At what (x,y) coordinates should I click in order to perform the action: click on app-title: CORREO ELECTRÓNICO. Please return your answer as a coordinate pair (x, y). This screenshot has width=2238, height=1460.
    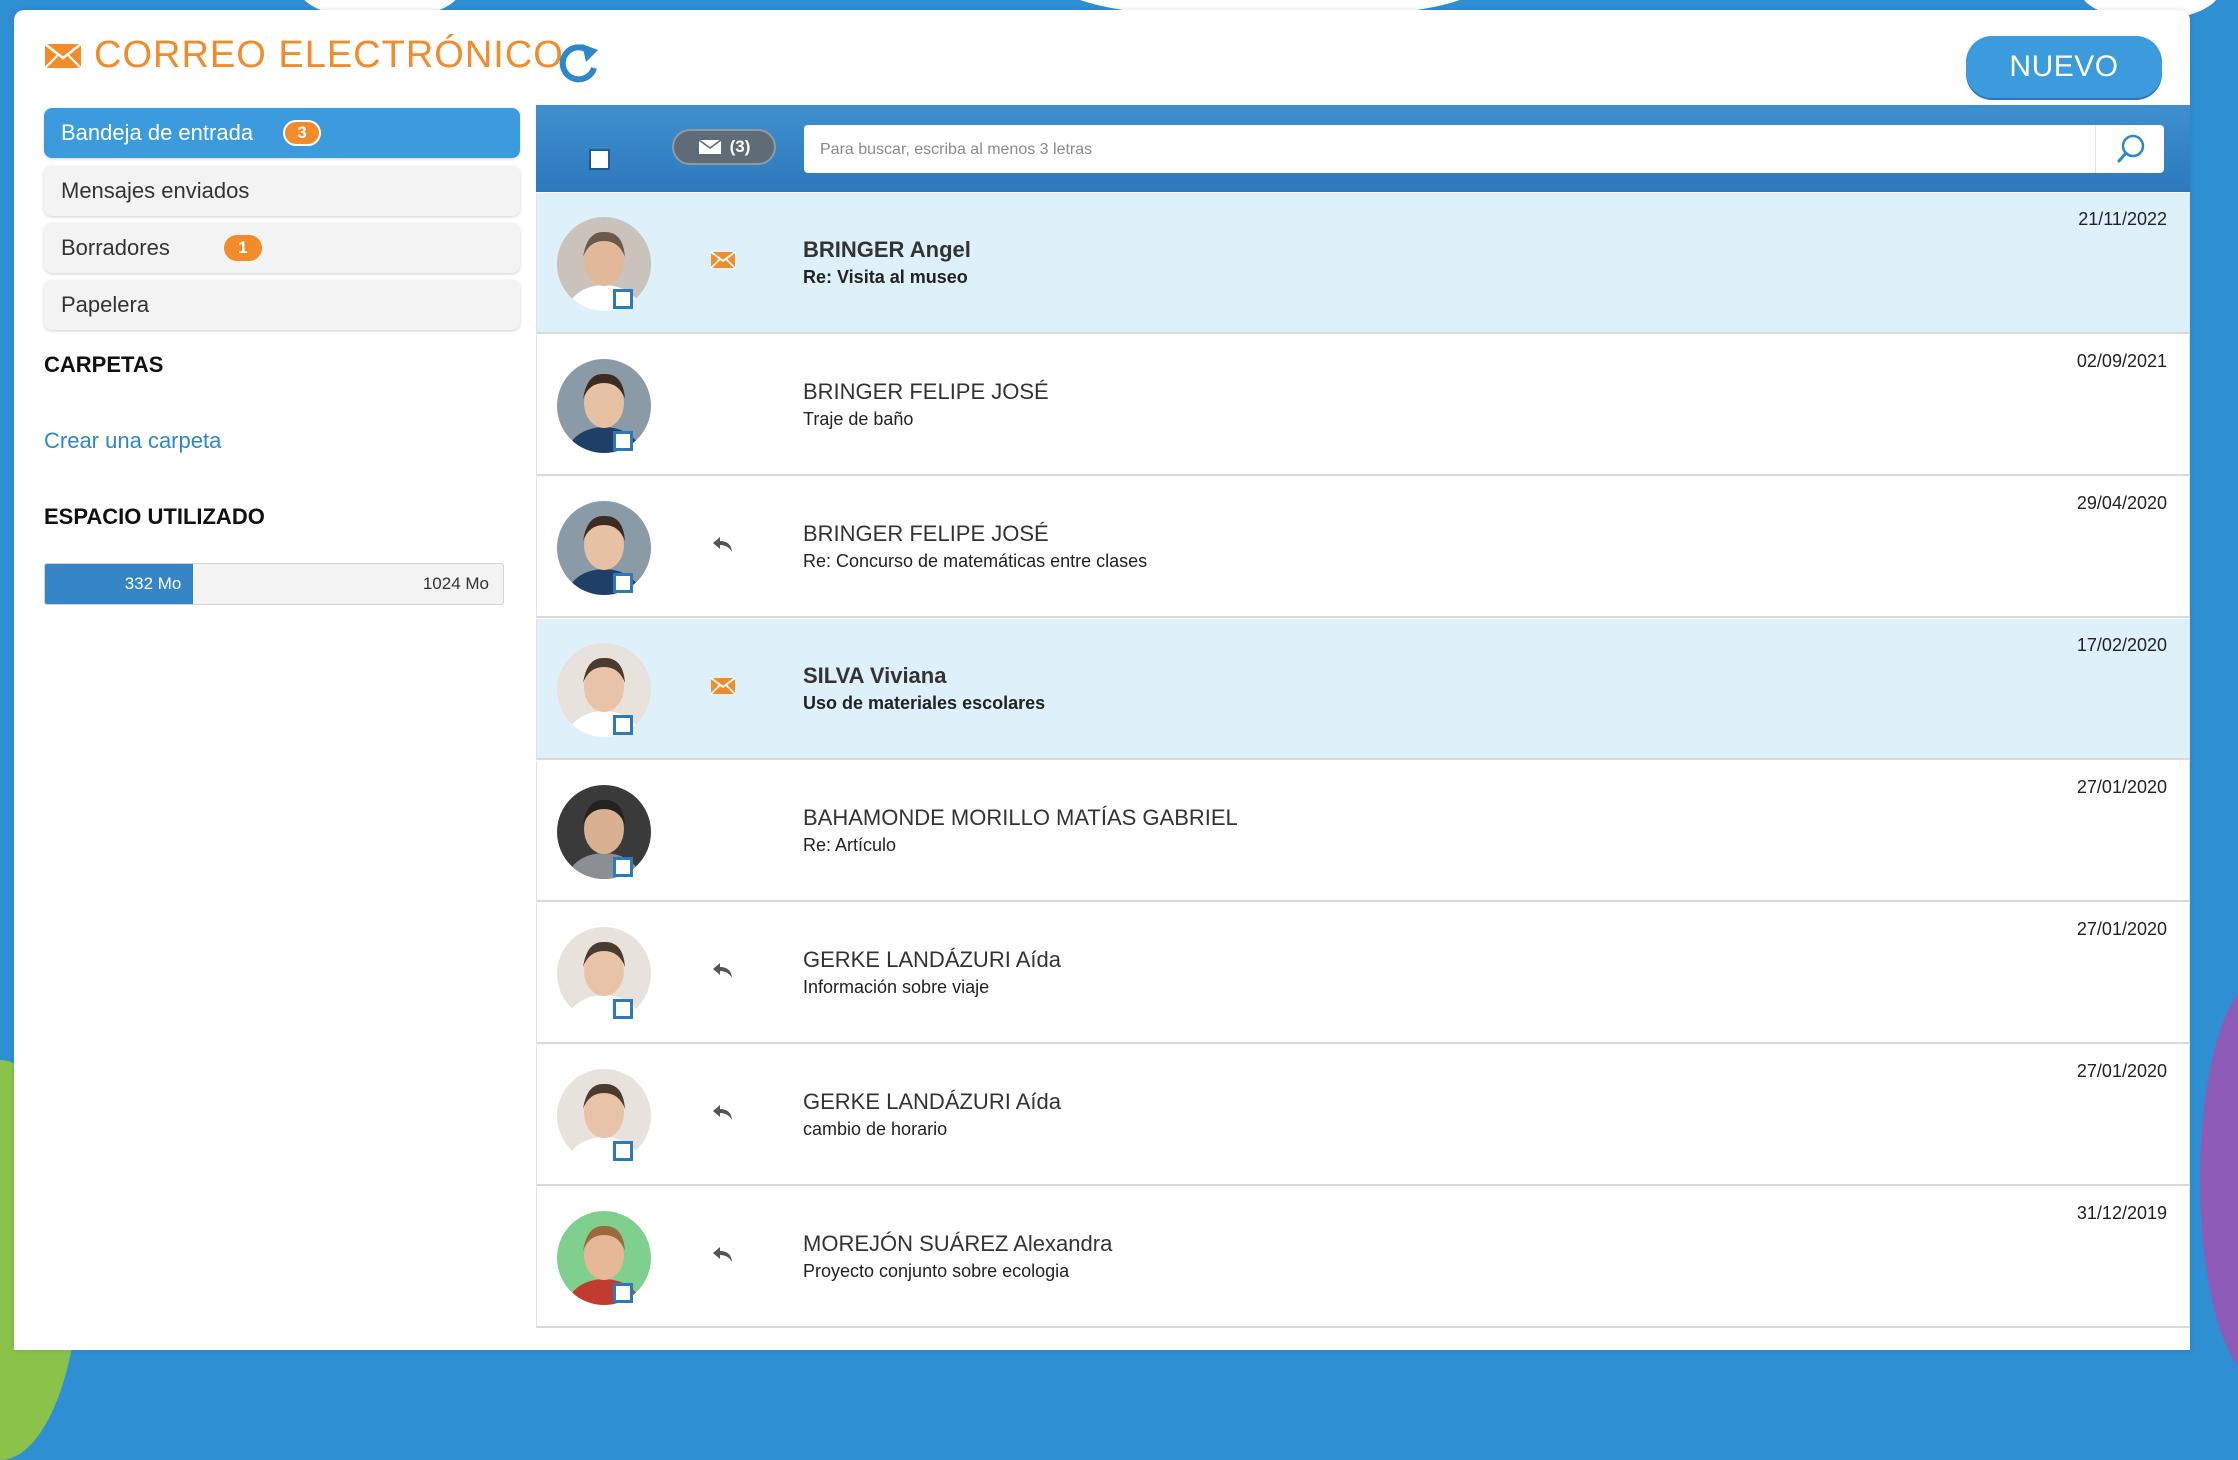
    Looking at the image, I should click on (304, 55).